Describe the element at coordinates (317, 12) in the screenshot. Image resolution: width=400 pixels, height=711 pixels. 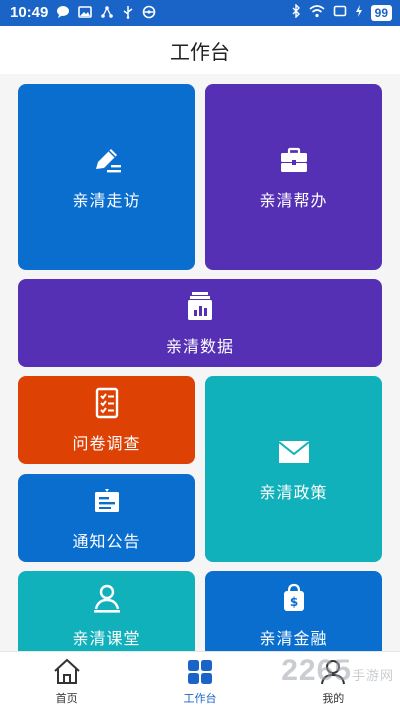
I see `wifi-icon` at that location.